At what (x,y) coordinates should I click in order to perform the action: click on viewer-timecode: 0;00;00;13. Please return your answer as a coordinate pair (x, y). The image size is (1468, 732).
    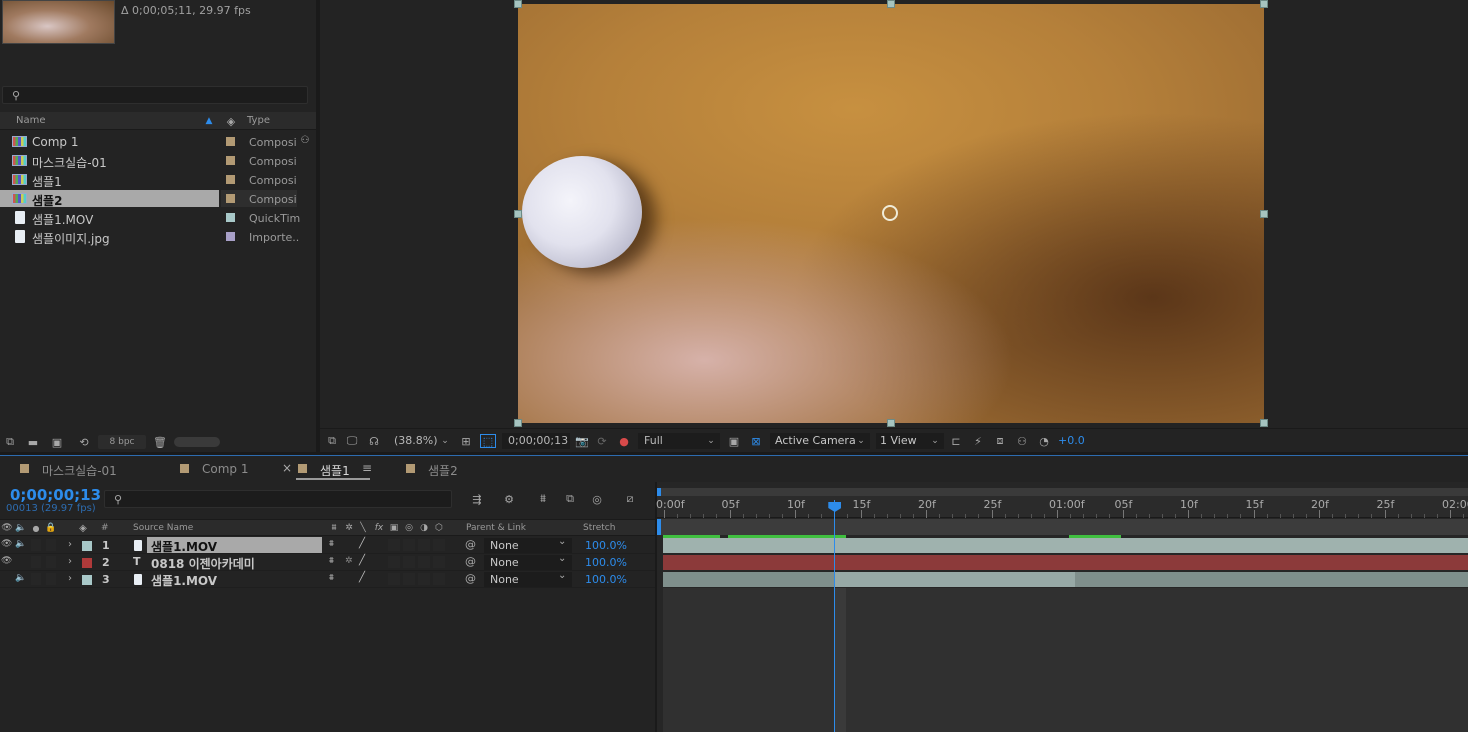
    Looking at the image, I should click on (536, 441).